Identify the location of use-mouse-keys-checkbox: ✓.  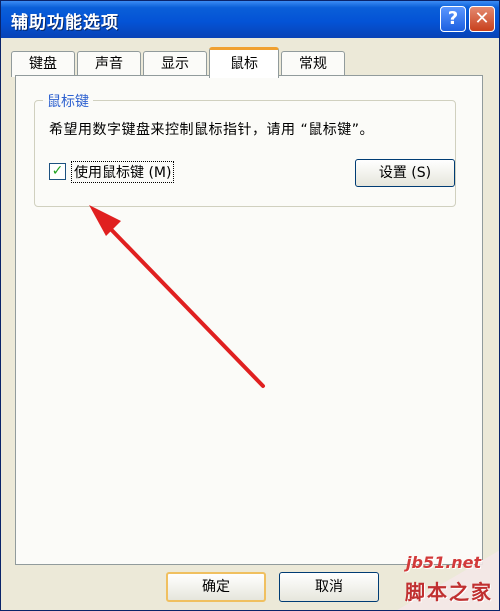
(57, 171).